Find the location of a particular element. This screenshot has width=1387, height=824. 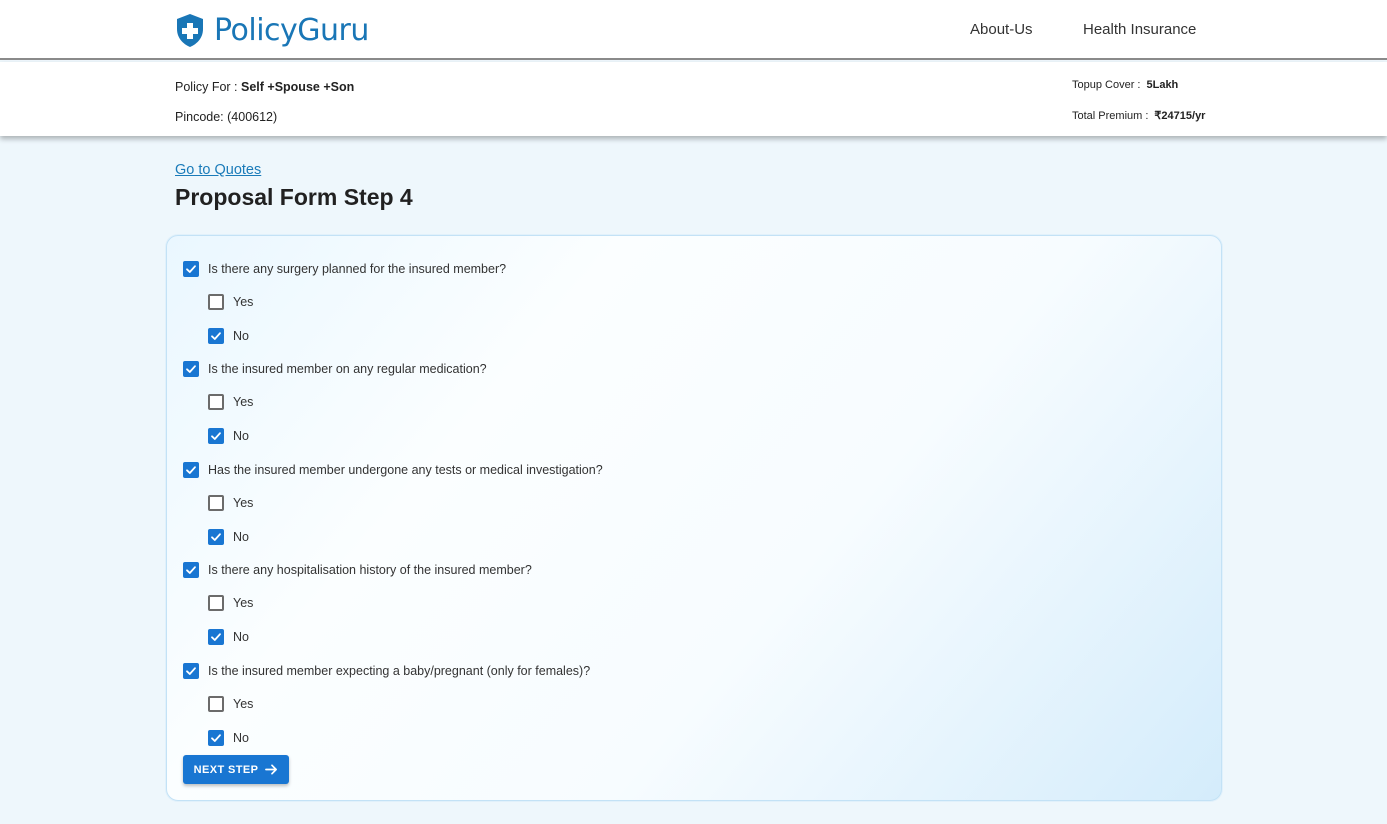

policy-for-label: Policy For : is located at coordinates (208, 87).